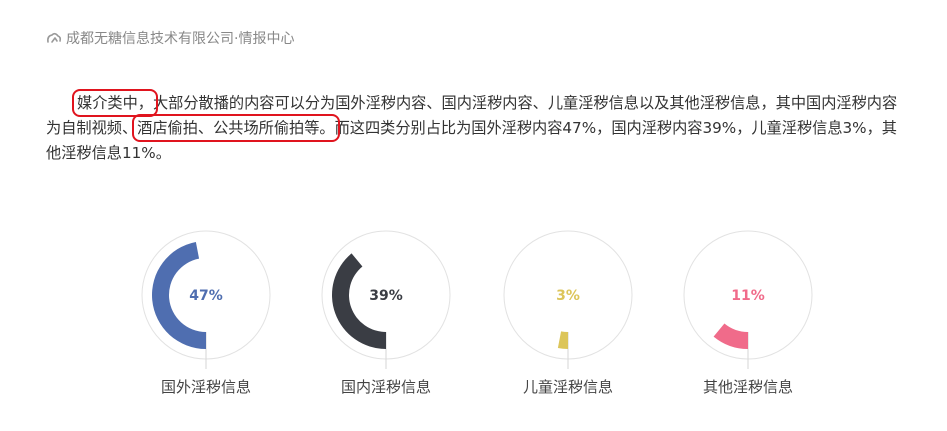 The height and width of the screenshot is (431, 947). I want to click on donut-chart: 47% 国外淫秽信息, so click(206, 320).